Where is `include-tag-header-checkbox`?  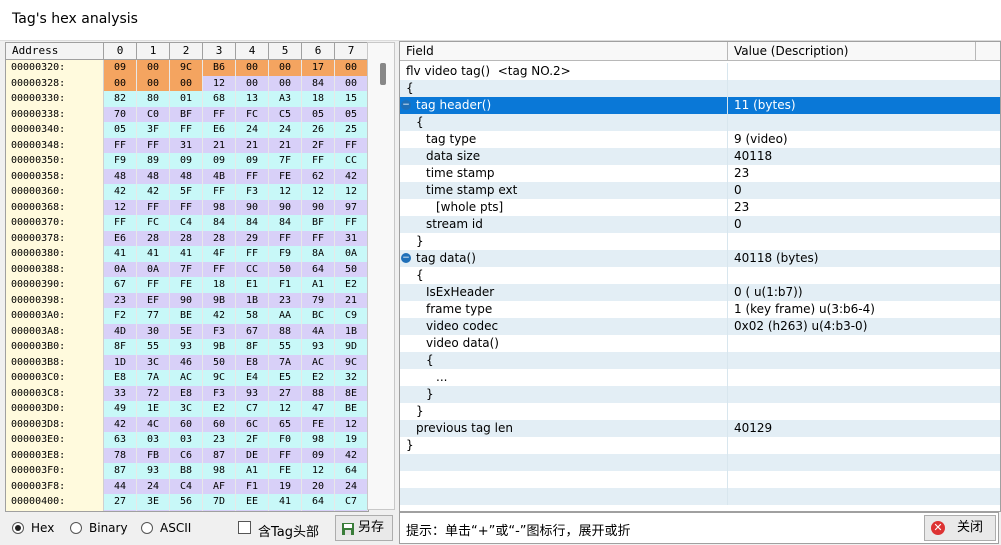 include-tag-header-checkbox is located at coordinates (244, 527).